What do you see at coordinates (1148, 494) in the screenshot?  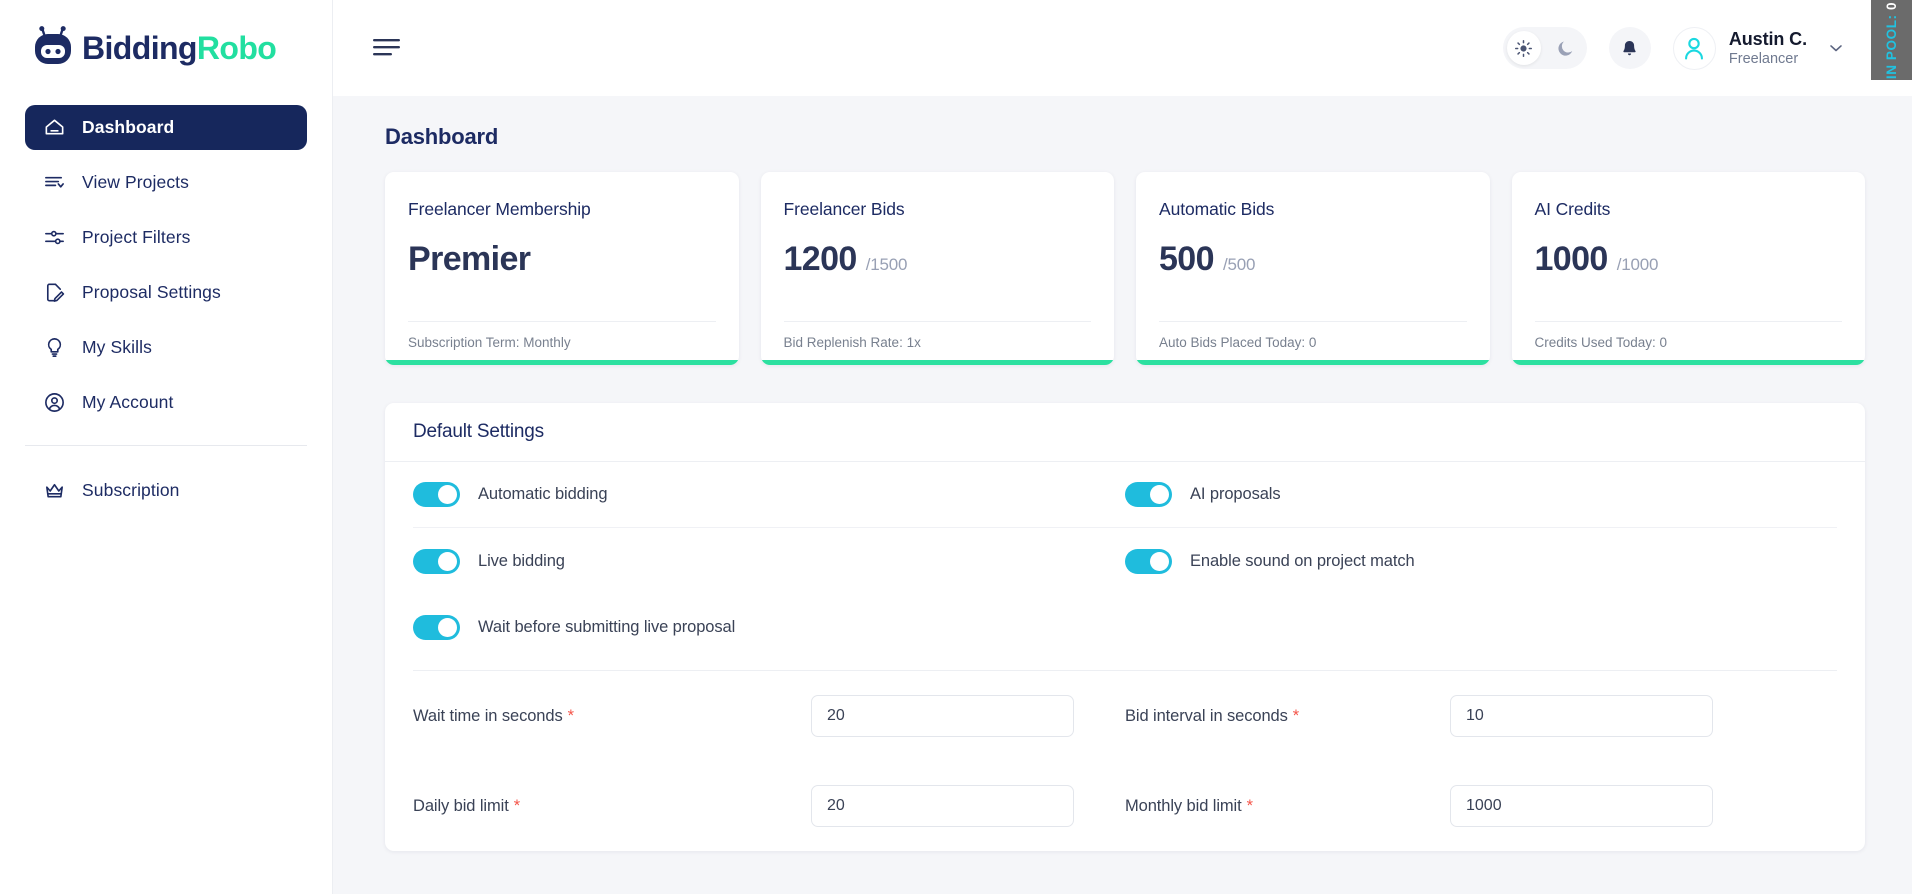 I see `toggle-ai-proposals` at bounding box center [1148, 494].